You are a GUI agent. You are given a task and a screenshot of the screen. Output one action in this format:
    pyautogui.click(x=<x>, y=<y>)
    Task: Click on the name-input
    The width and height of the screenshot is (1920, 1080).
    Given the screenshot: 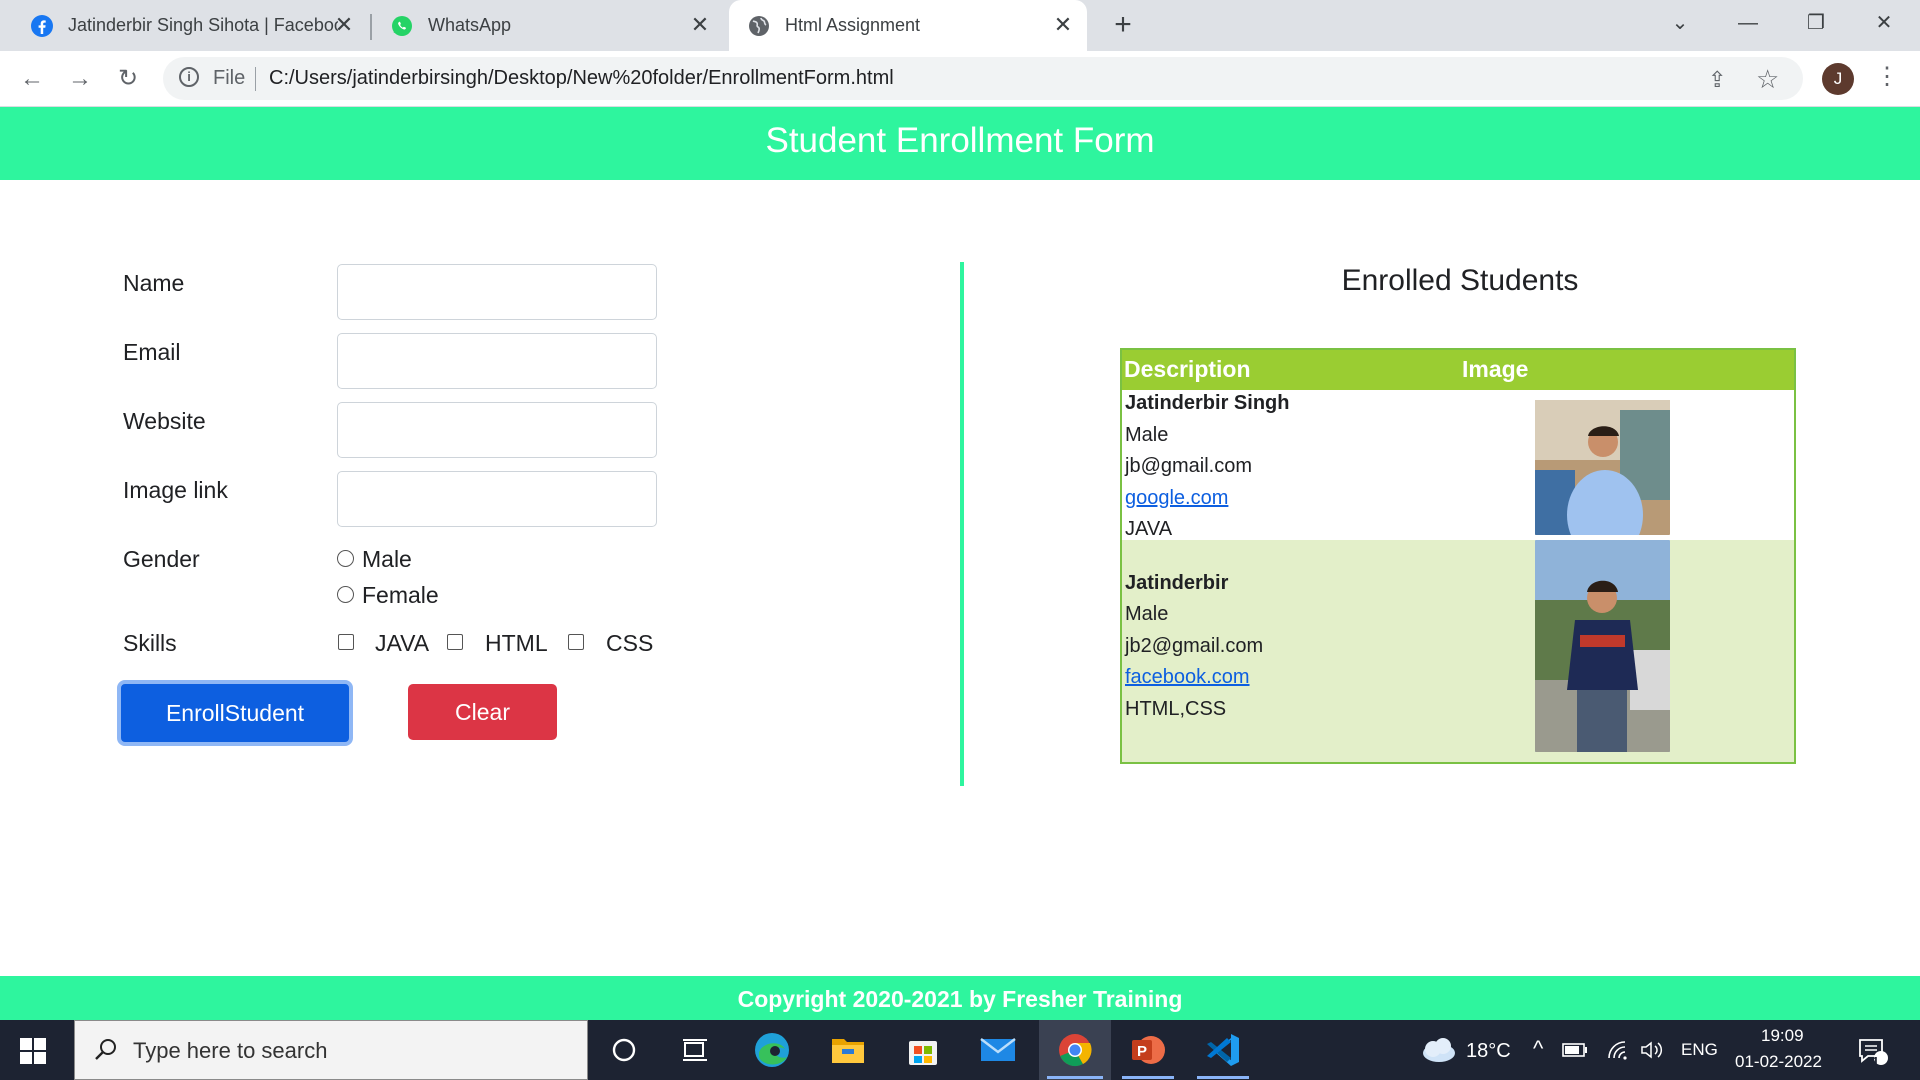 What is the action you would take?
    pyautogui.click(x=497, y=292)
    